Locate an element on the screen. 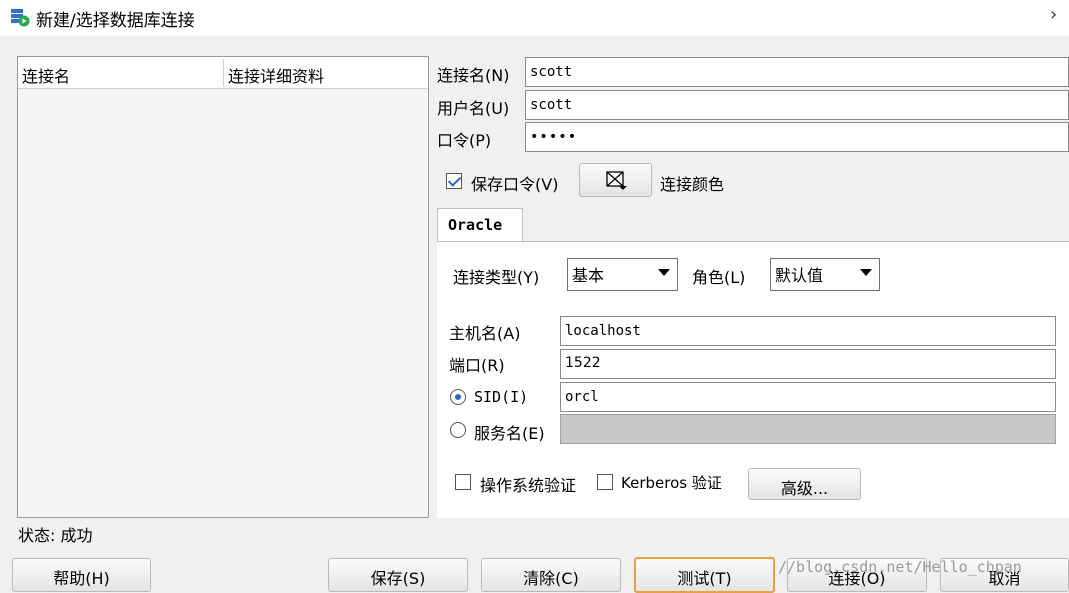  connection-type-select: 基本 is located at coordinates (622, 274).